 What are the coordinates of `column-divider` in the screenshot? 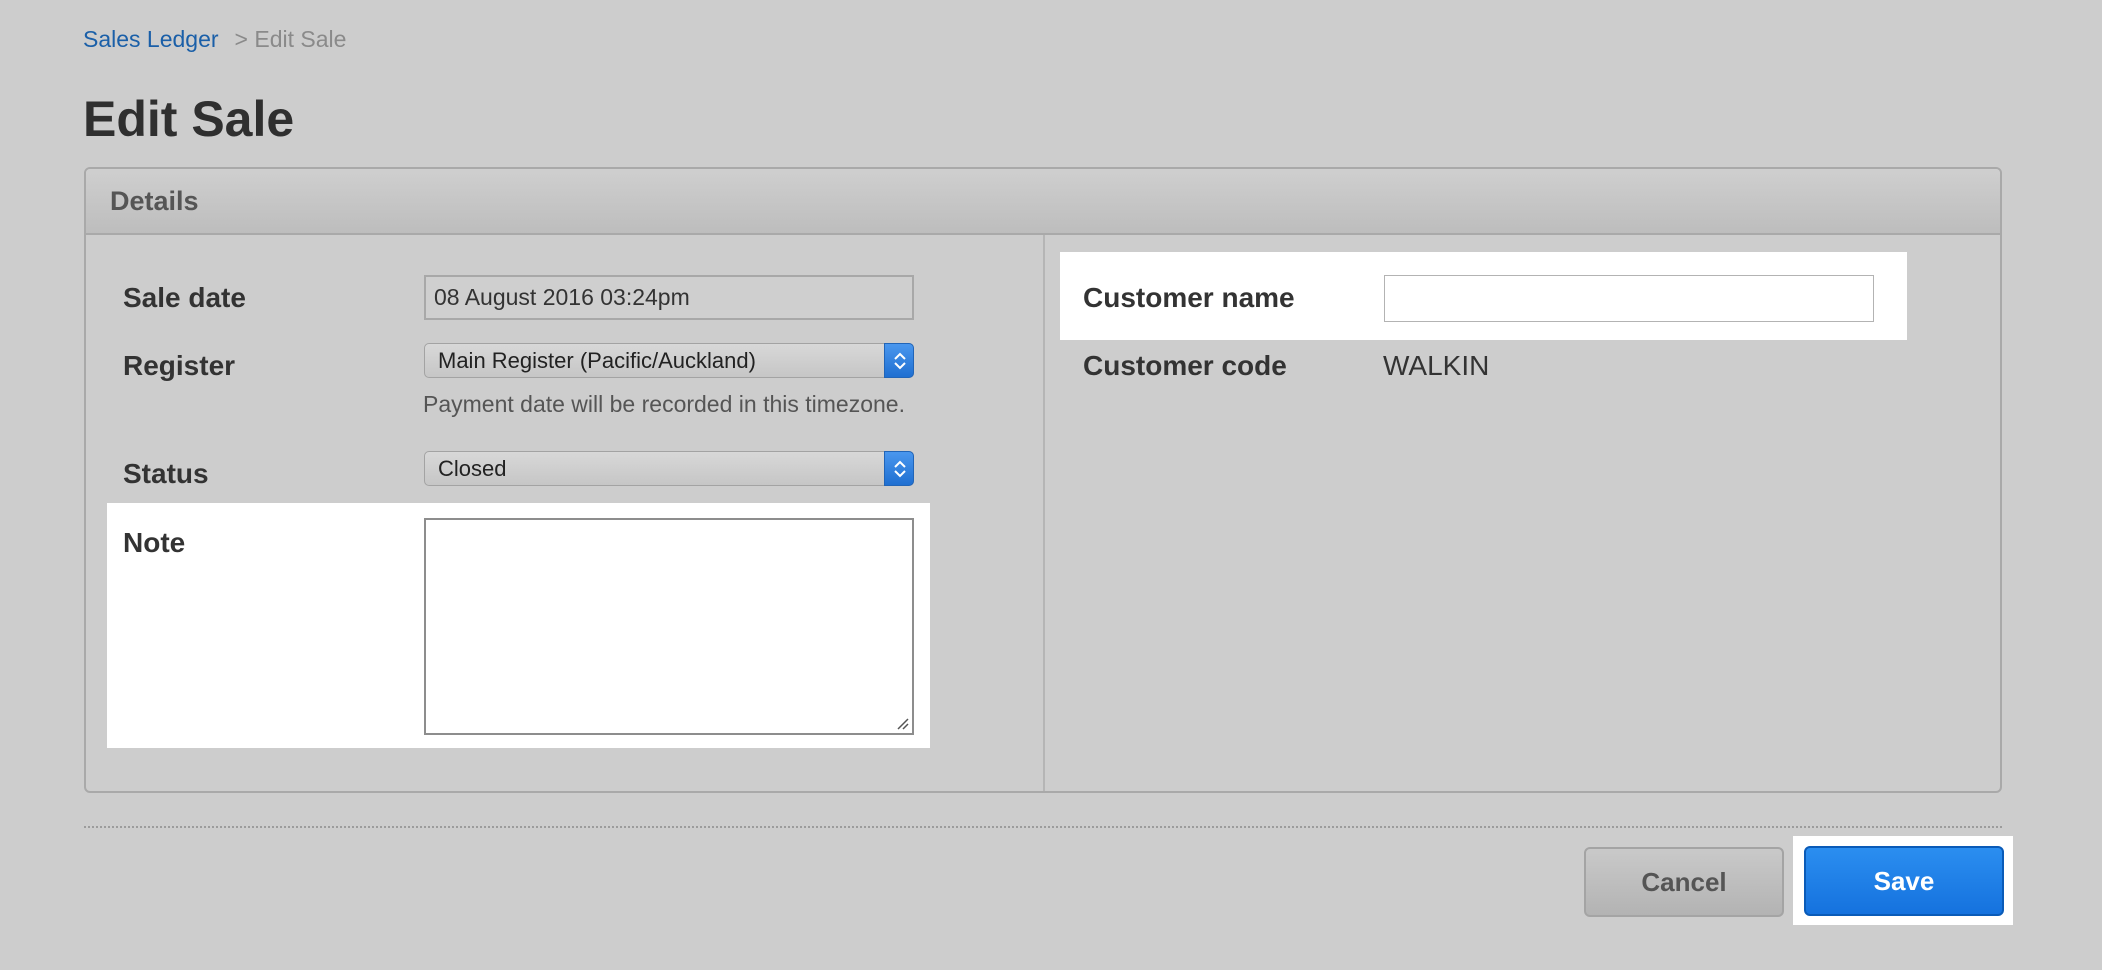 It's located at (1044, 513).